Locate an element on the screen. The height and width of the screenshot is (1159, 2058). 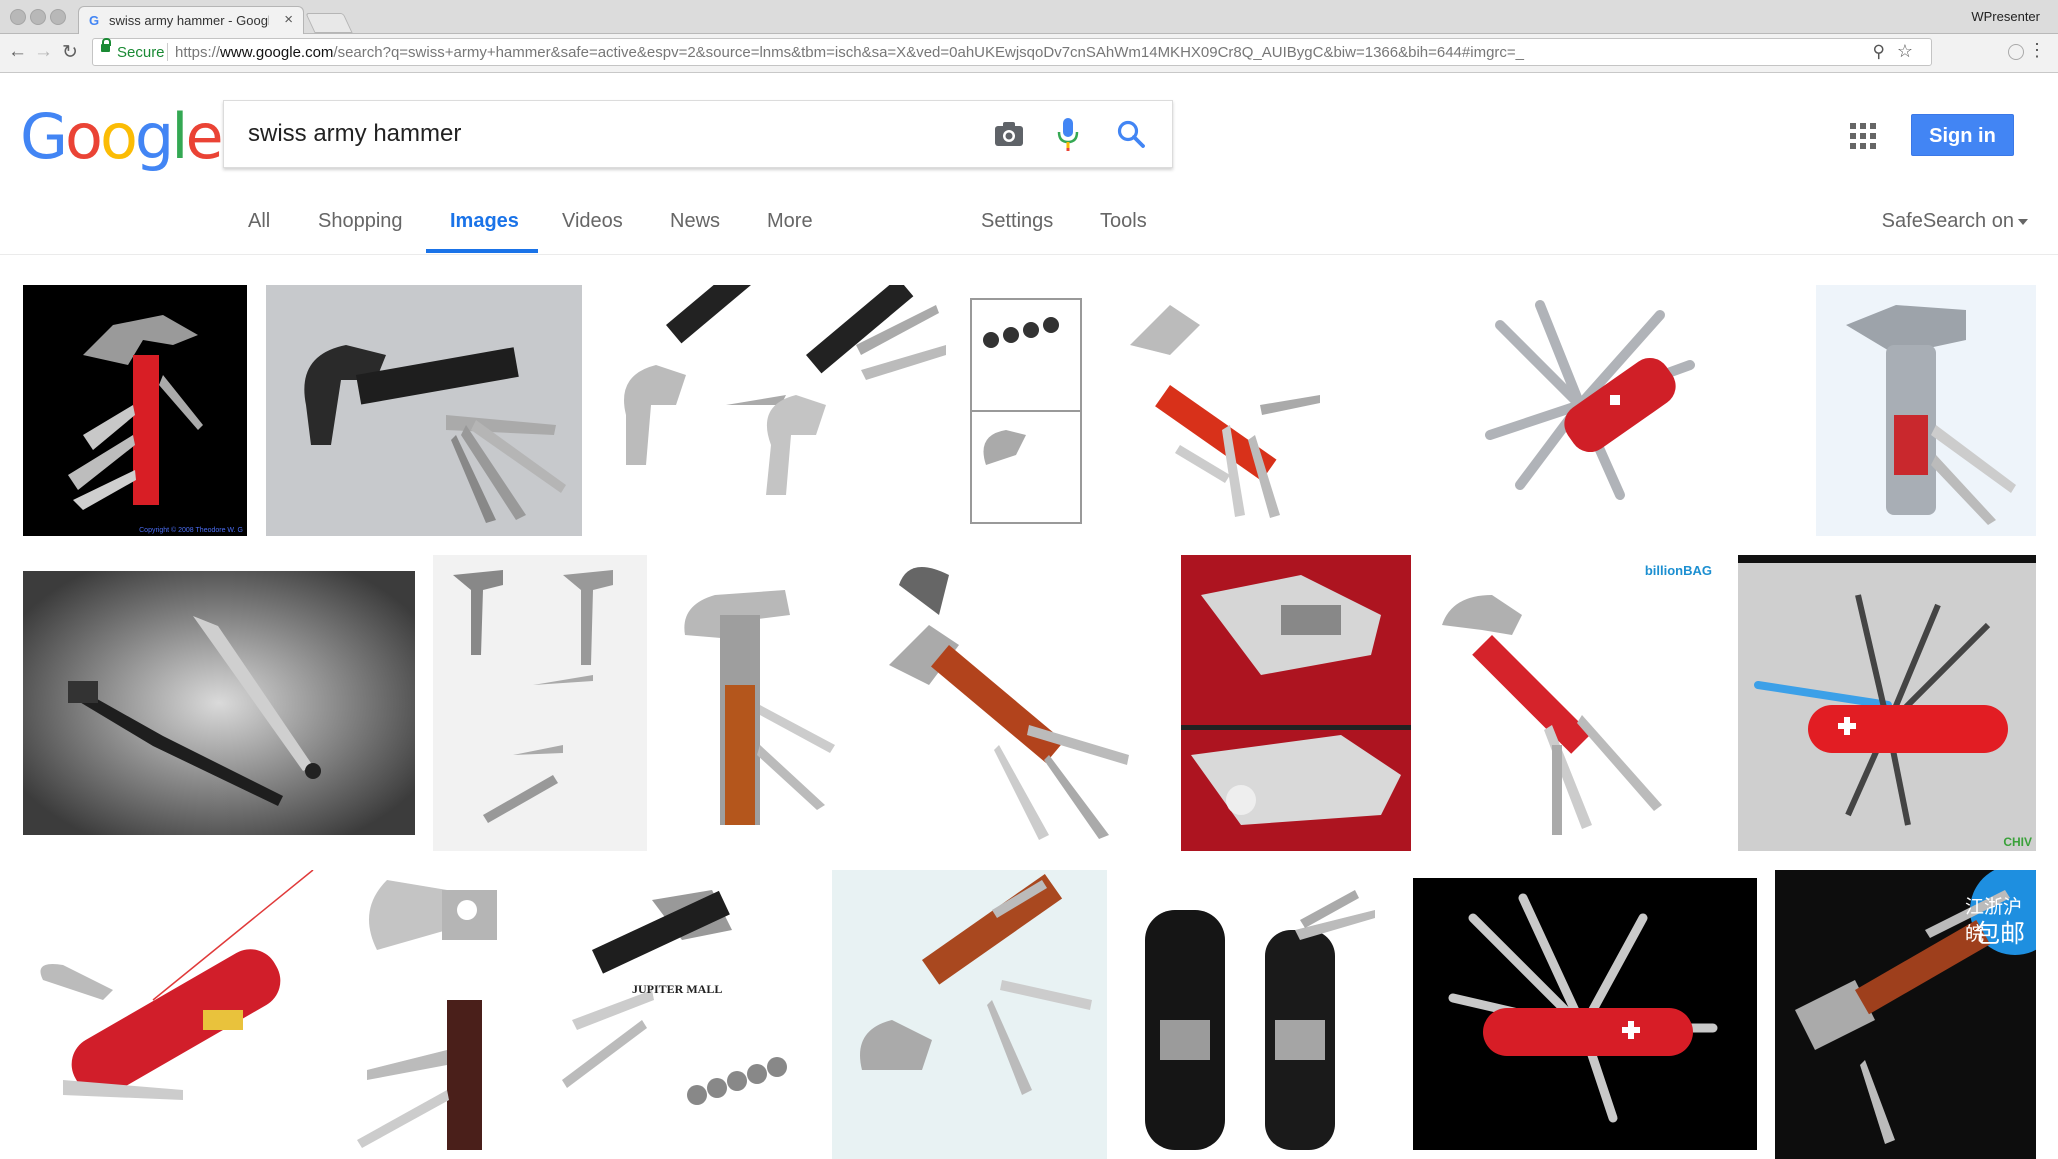
search-input is located at coordinates (598, 134).